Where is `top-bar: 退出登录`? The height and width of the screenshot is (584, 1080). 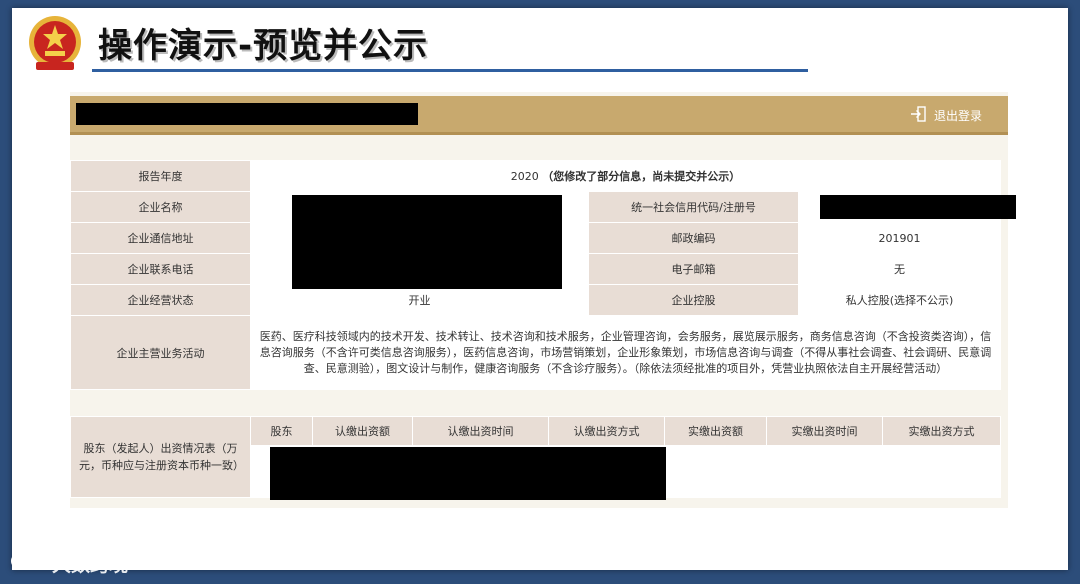 top-bar: 退出登录 is located at coordinates (539, 115).